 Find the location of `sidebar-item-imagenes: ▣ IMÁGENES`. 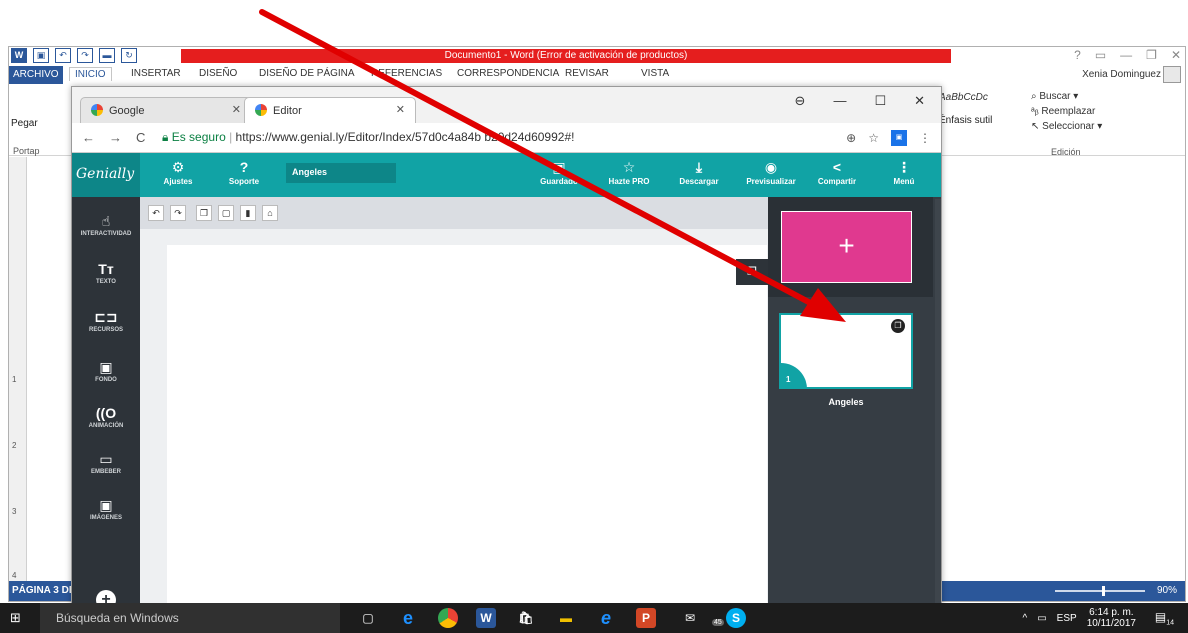

sidebar-item-imagenes: ▣ IMÁGENES is located at coordinates (106, 508).